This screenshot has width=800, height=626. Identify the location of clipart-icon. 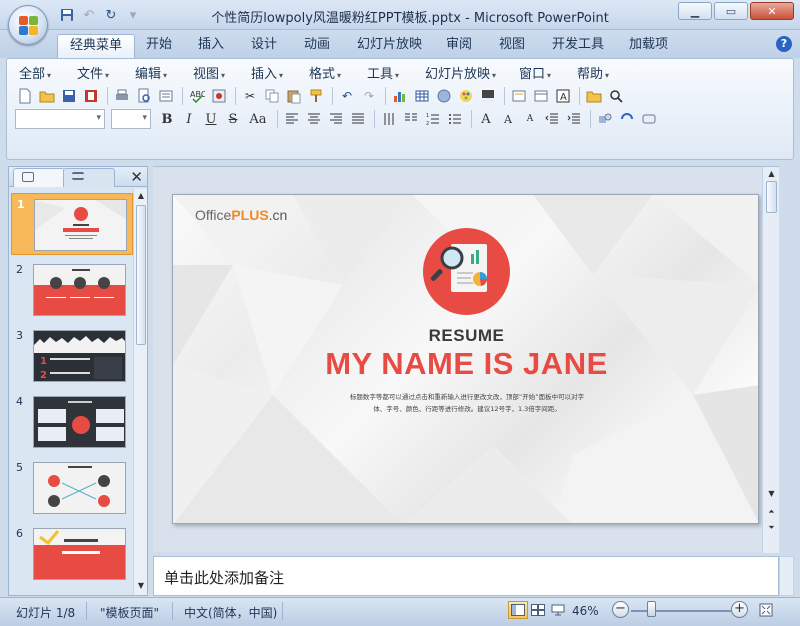
(444, 96).